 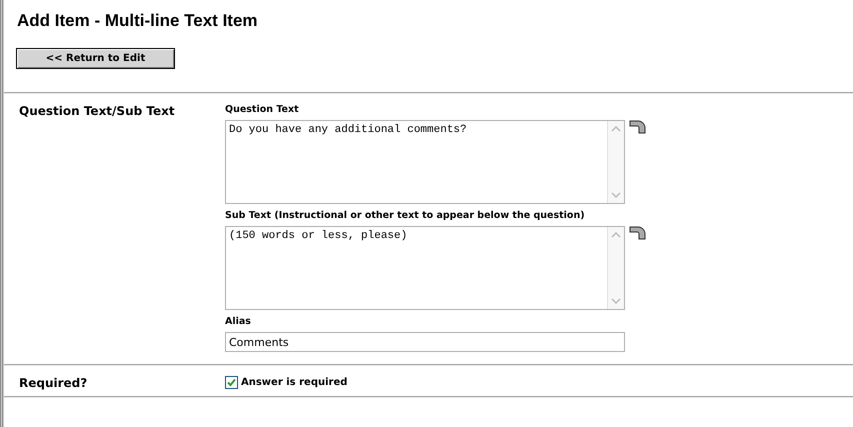 What do you see at coordinates (262, 109) in the screenshot?
I see `field-label: Question Text` at bounding box center [262, 109].